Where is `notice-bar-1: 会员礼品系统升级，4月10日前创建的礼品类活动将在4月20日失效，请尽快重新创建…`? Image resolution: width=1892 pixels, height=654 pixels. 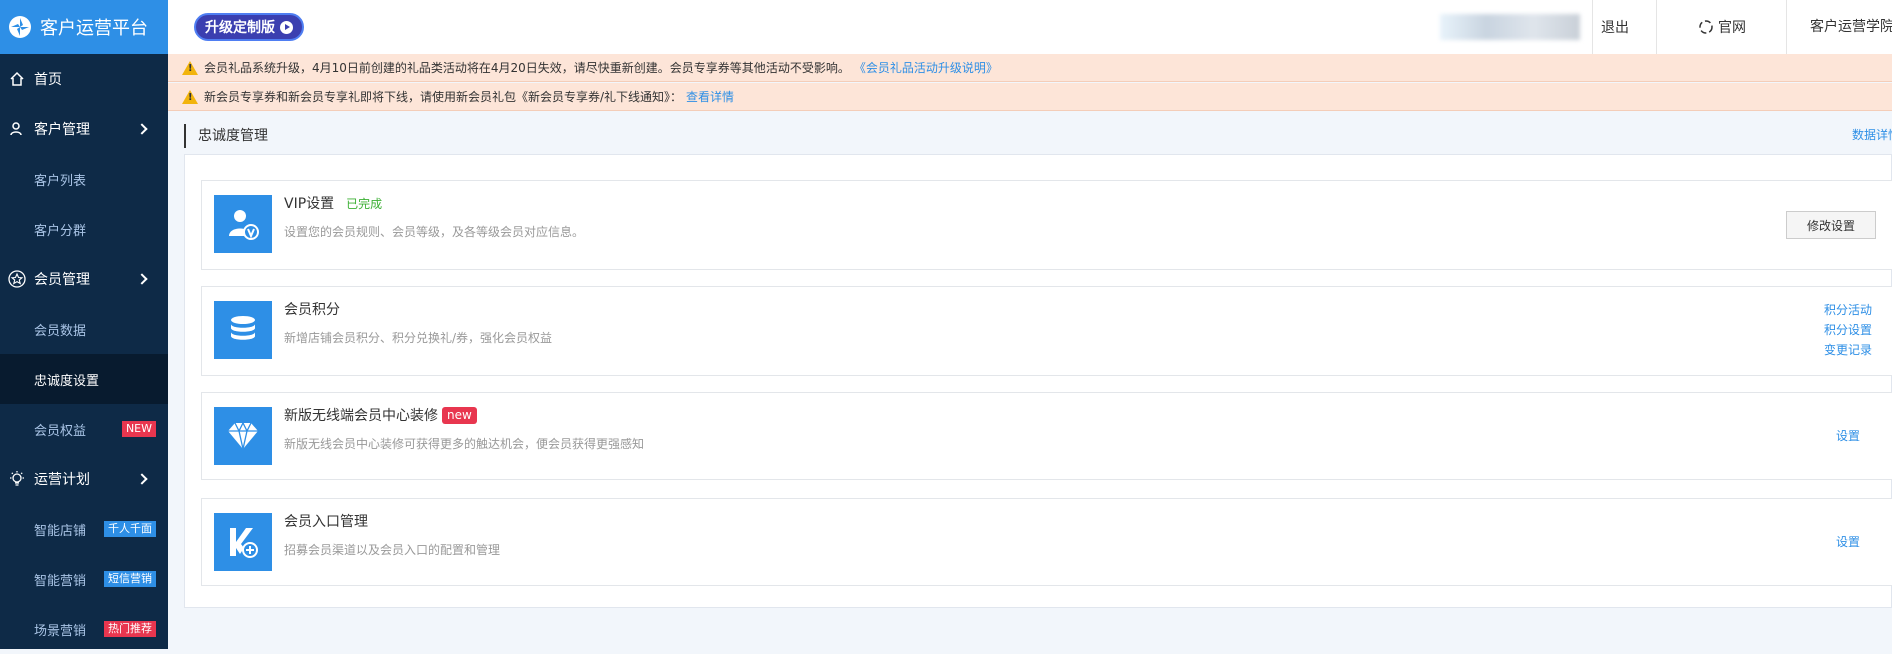 notice-bar-1: 会员礼品系统升级，4月10日前创建的礼品类活动将在4月20日失效，请尽快重新创建… is located at coordinates (1030, 68).